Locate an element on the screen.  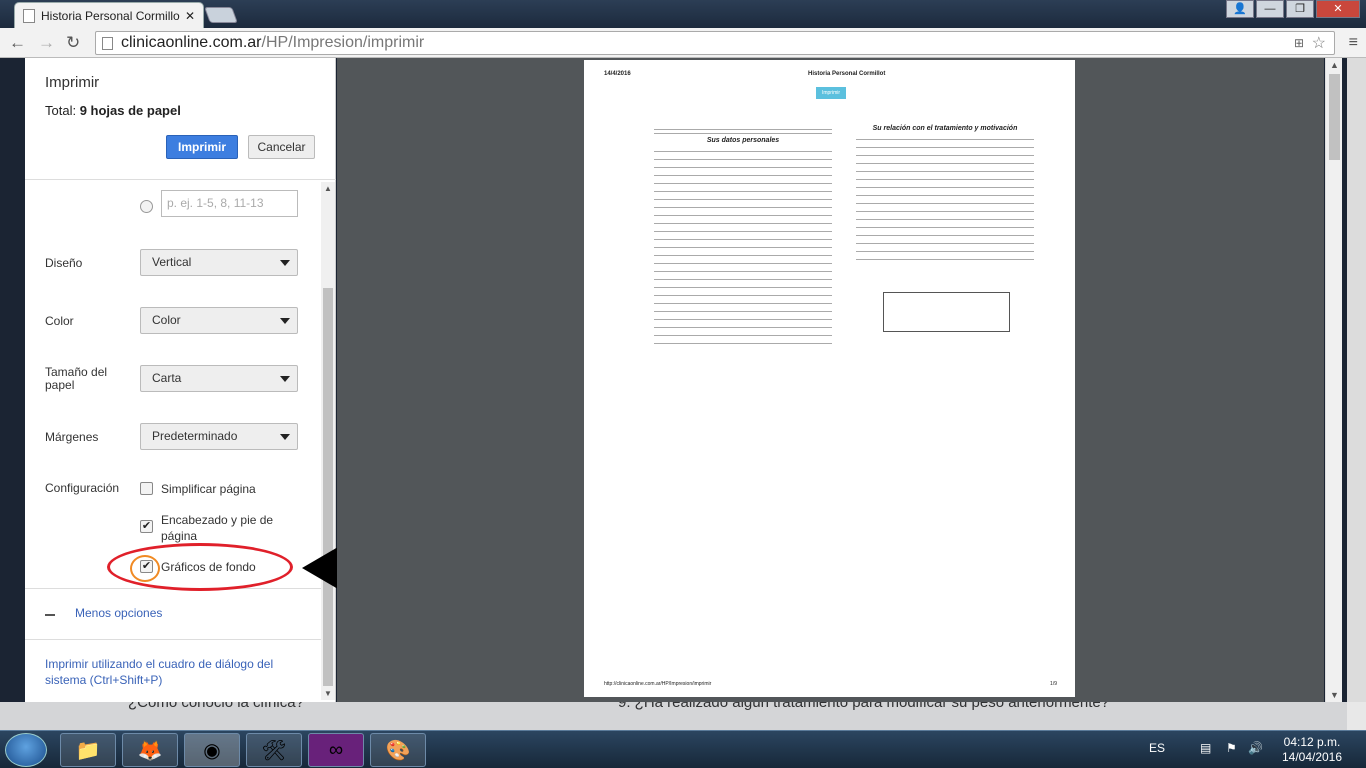
background-left-text: ¿Cómo conoció la clínica? is located at coordinates (216, 706).